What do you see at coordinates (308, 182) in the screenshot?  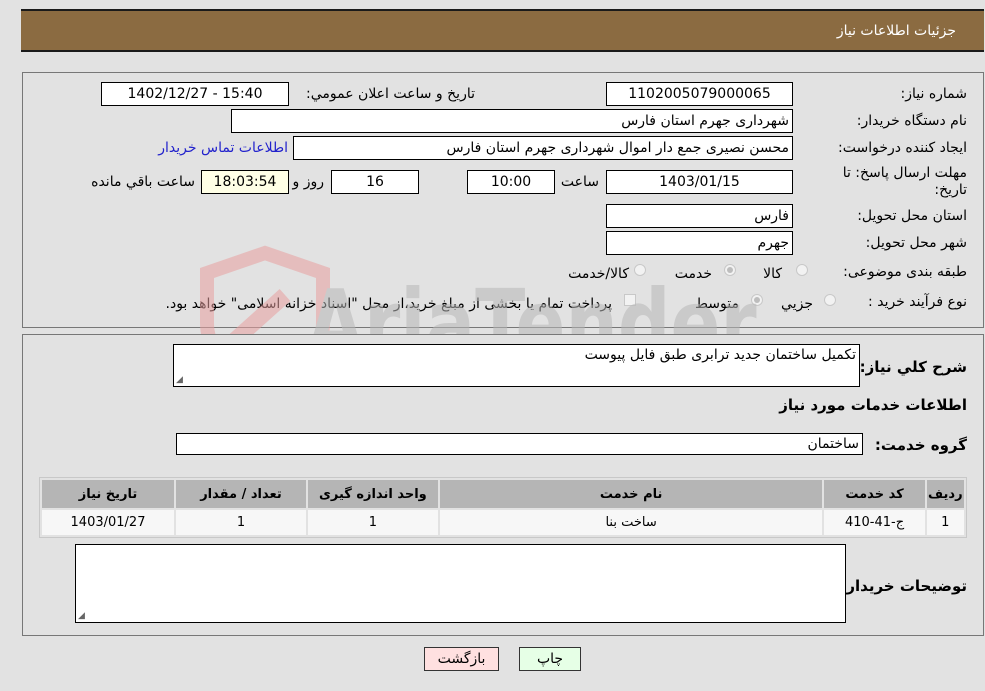 I see `days-label: روز و` at bounding box center [308, 182].